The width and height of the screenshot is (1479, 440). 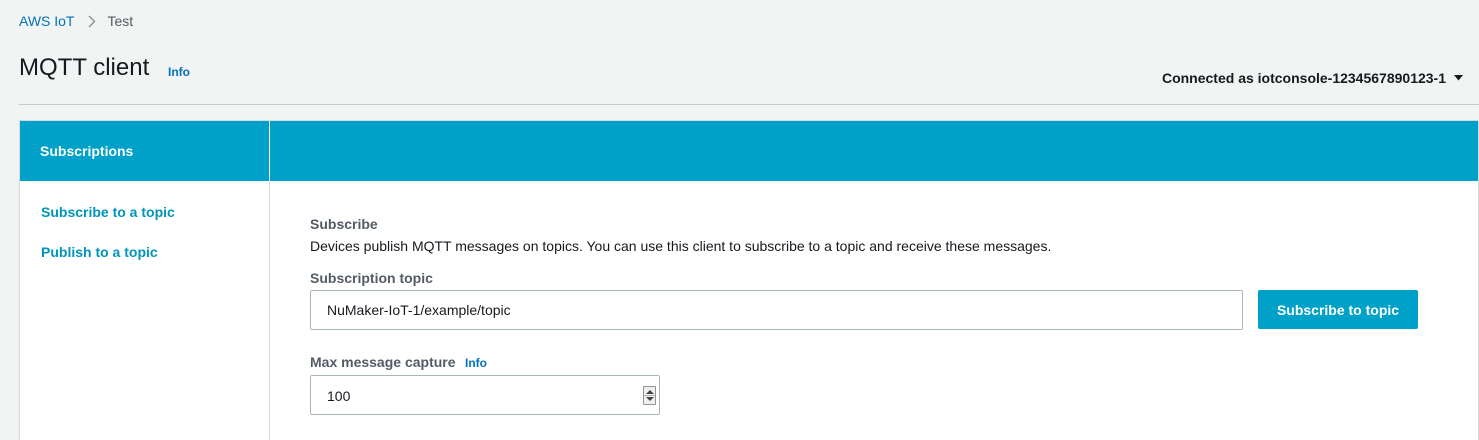 I want to click on header-divider, so click(x=749, y=104).